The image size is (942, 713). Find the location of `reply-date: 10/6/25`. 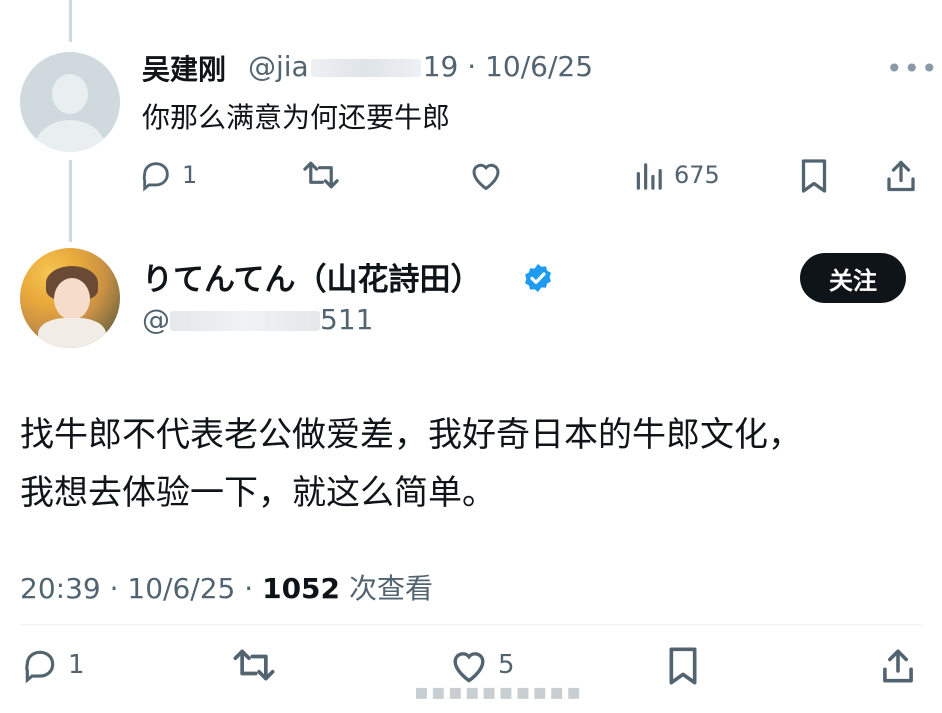

reply-date: 10/6/25 is located at coordinates (539, 66).